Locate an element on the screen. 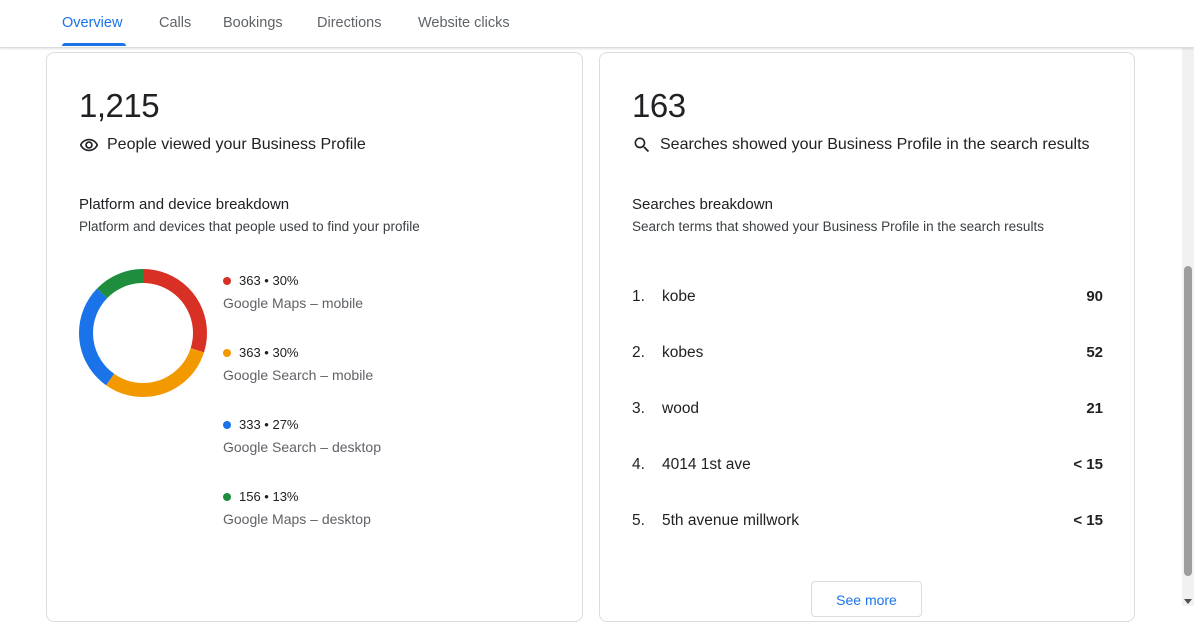 This screenshot has height=622, width=1194. legend-label: Google Maps – desktop is located at coordinates (297, 519).